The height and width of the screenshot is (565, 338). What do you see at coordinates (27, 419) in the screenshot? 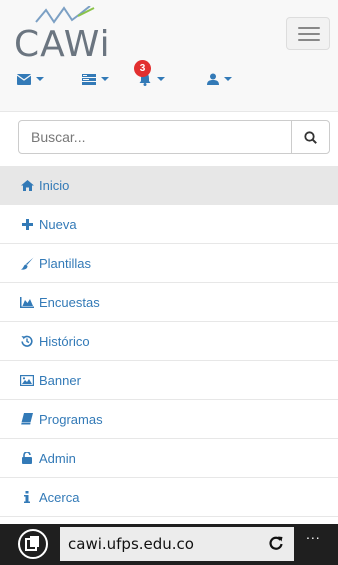
I see `book-icon` at bounding box center [27, 419].